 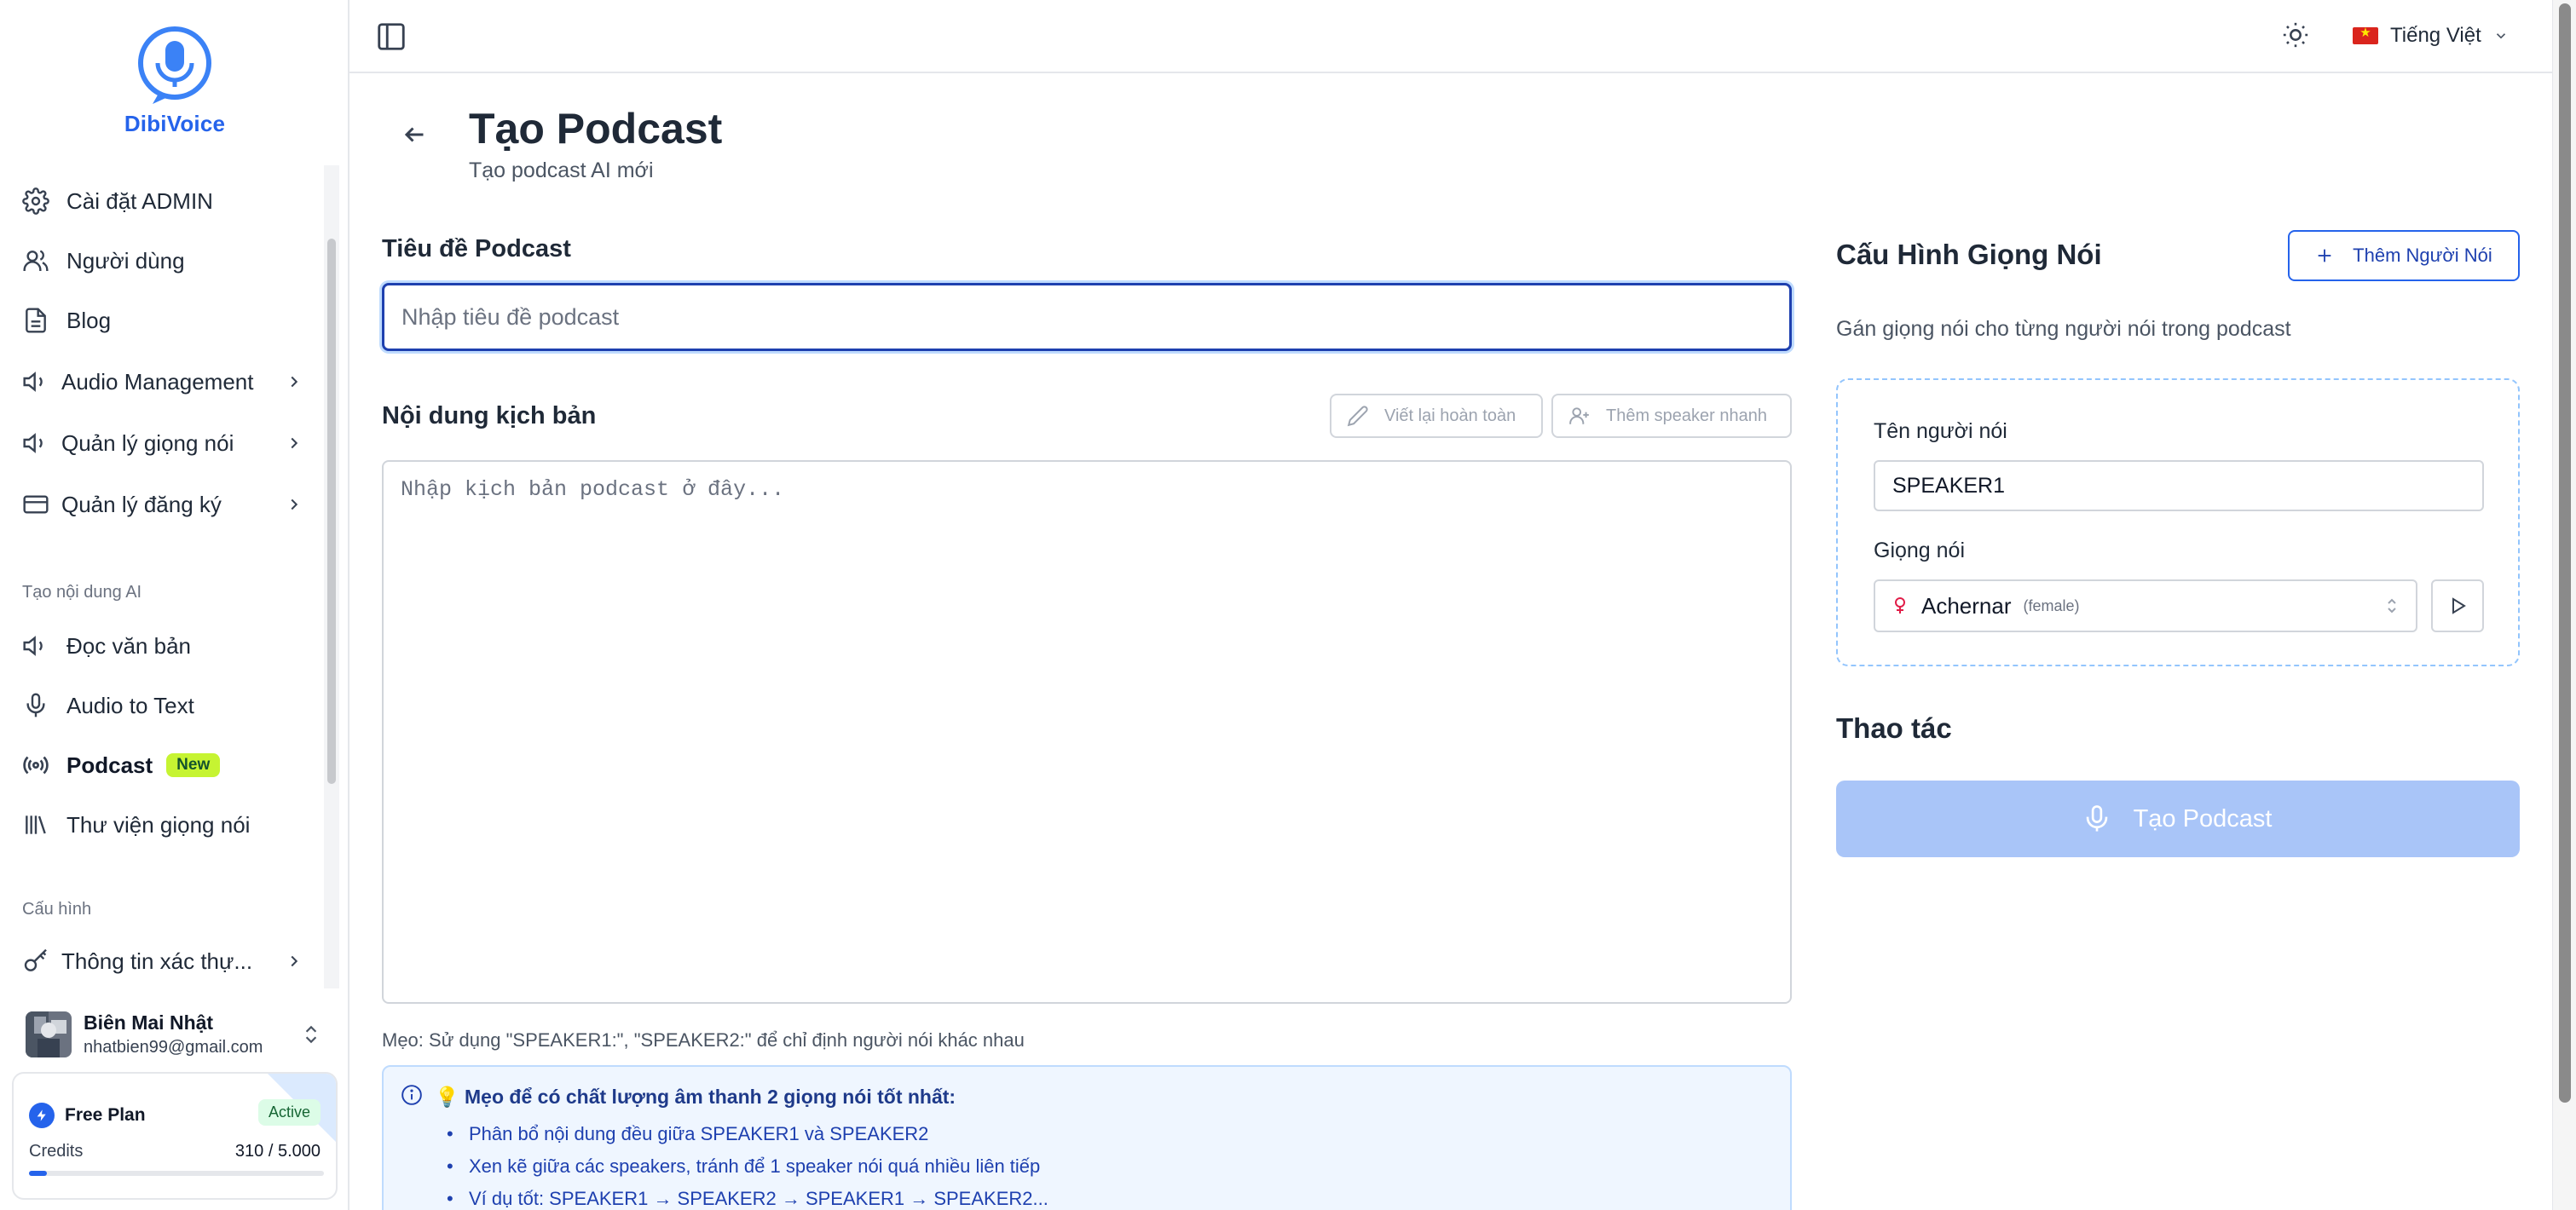 I want to click on create-podcast-button: Tạo Podcast, so click(x=2178, y=819).